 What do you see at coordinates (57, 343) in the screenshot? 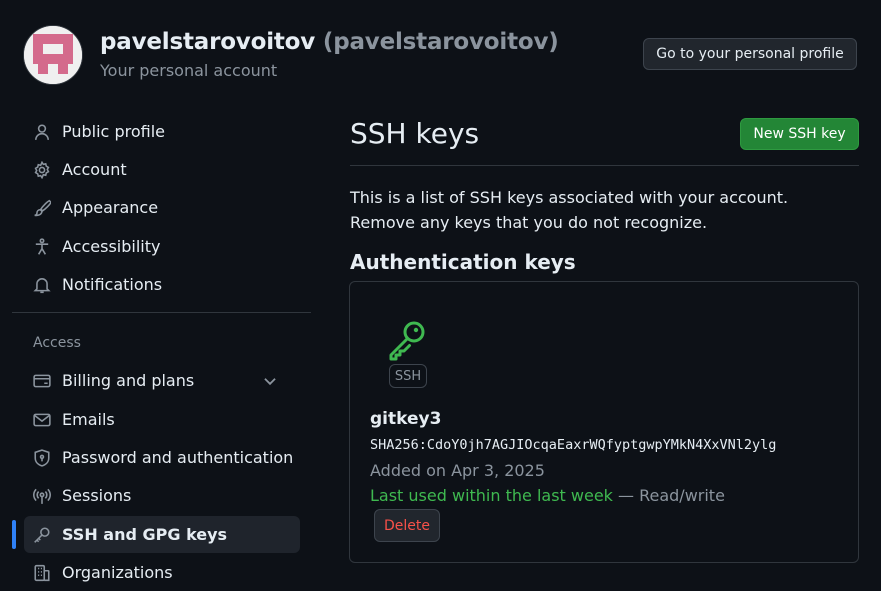
I see `sidebar-section-access: Access` at bounding box center [57, 343].